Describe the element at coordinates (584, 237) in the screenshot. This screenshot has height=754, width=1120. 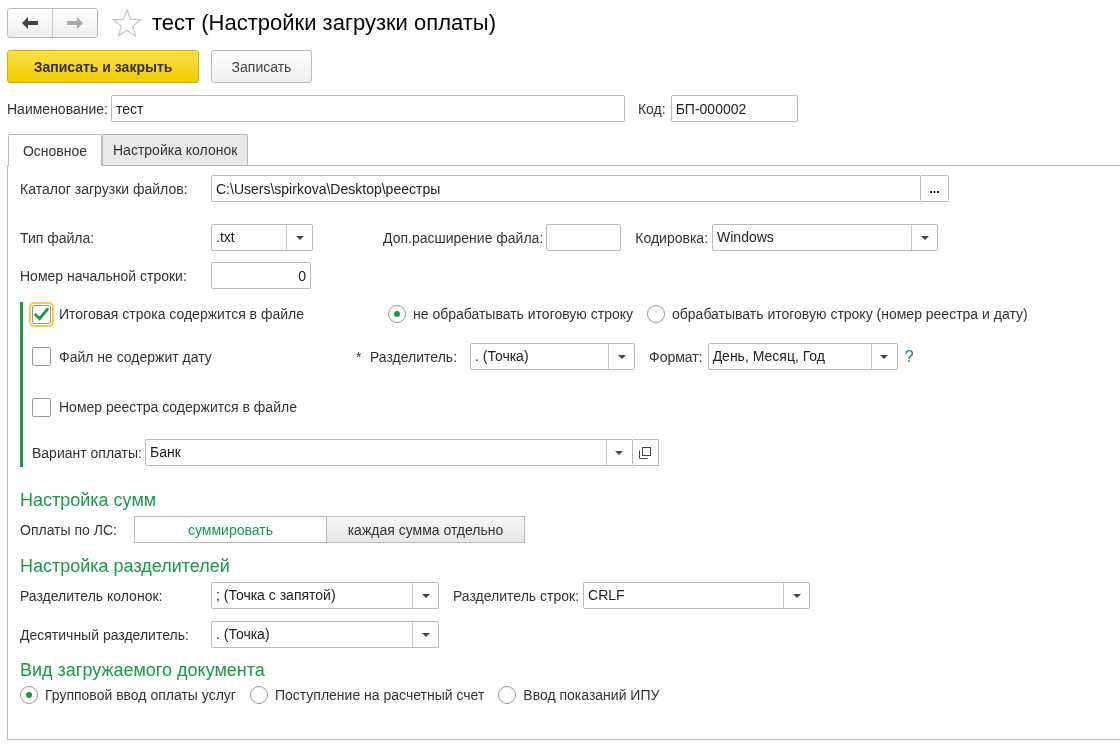
I see `extension-field` at that location.